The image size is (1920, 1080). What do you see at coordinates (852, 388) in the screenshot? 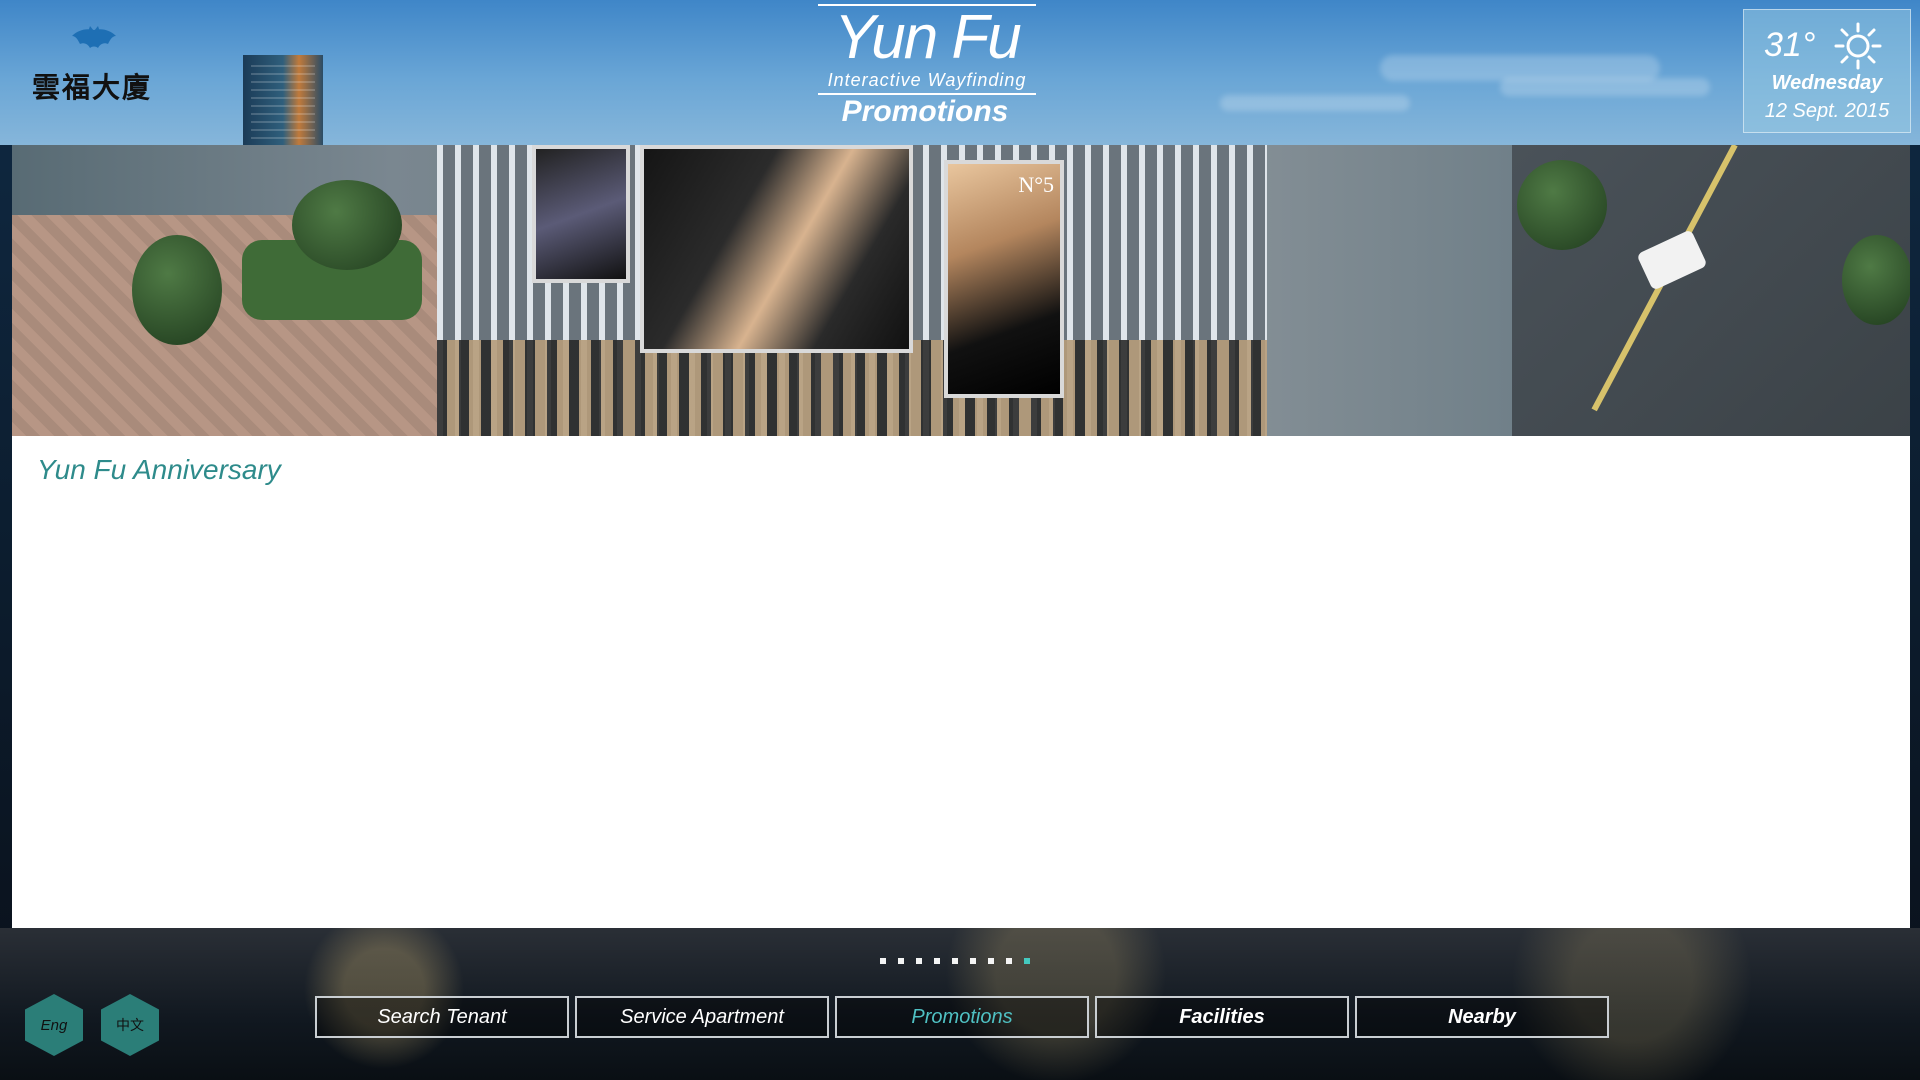
I see `building-storefront-graphic` at bounding box center [852, 388].